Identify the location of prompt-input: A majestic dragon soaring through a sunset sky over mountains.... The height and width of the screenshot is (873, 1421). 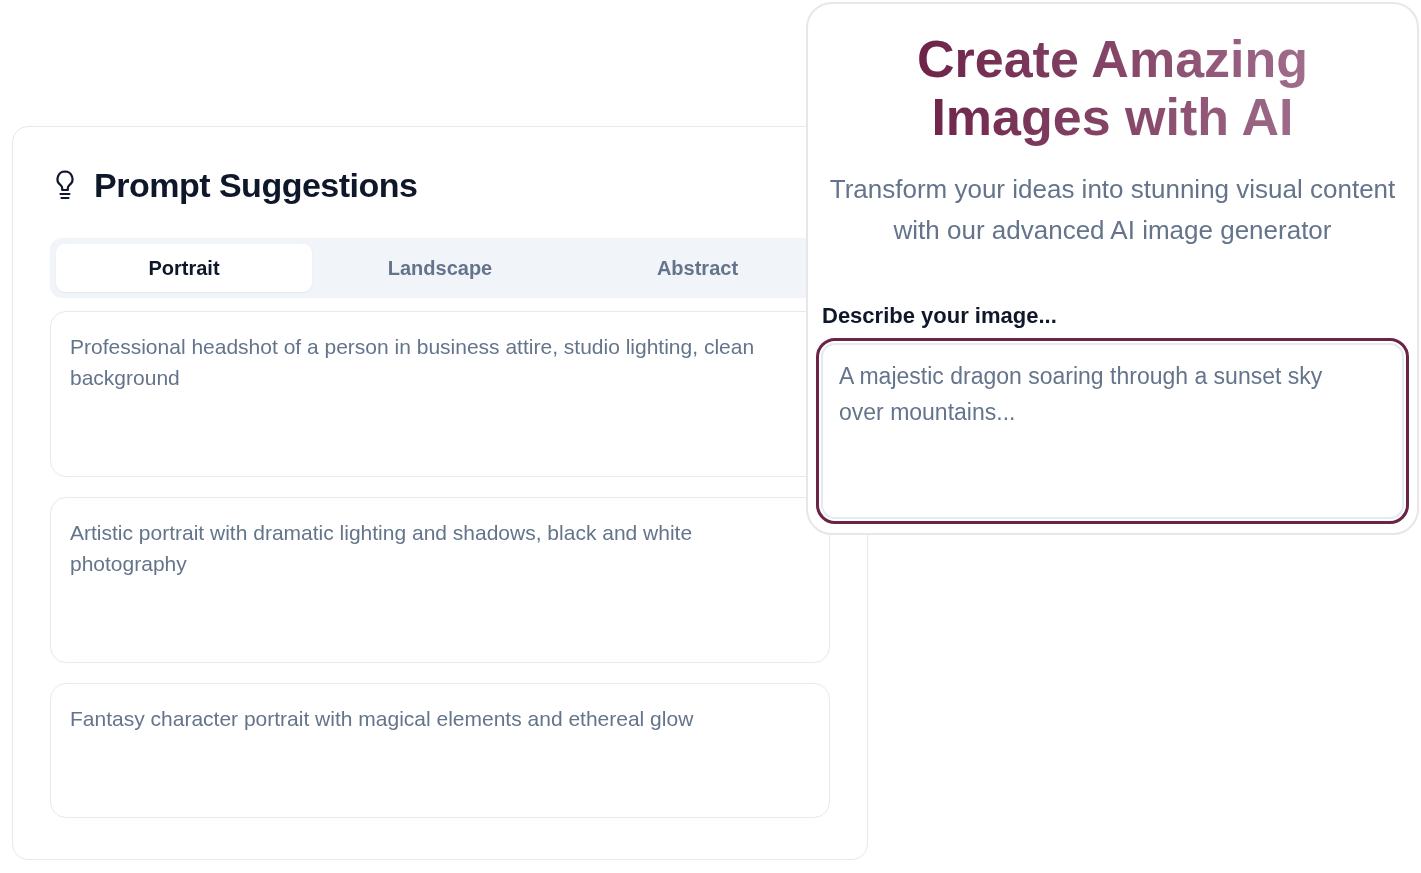
(1112, 431).